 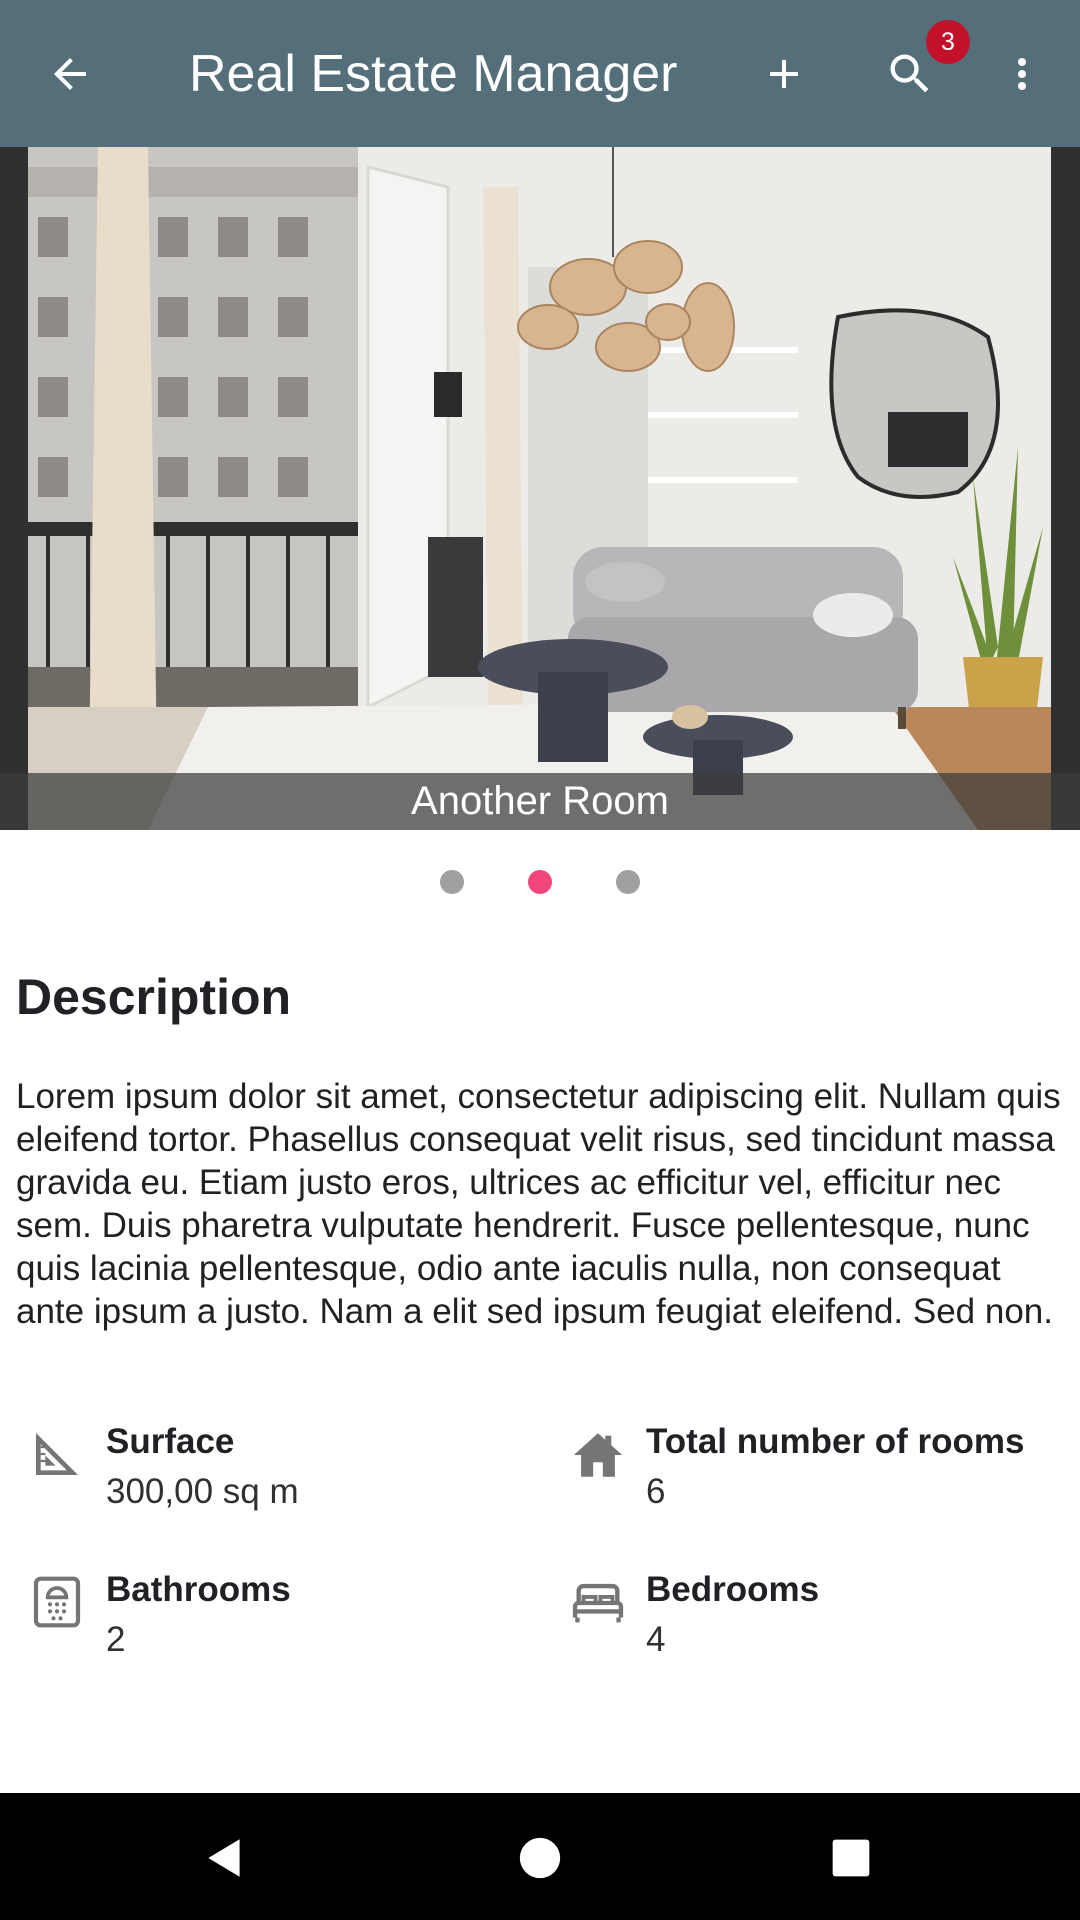 I want to click on more-vert-icon, so click(x=1022, y=74).